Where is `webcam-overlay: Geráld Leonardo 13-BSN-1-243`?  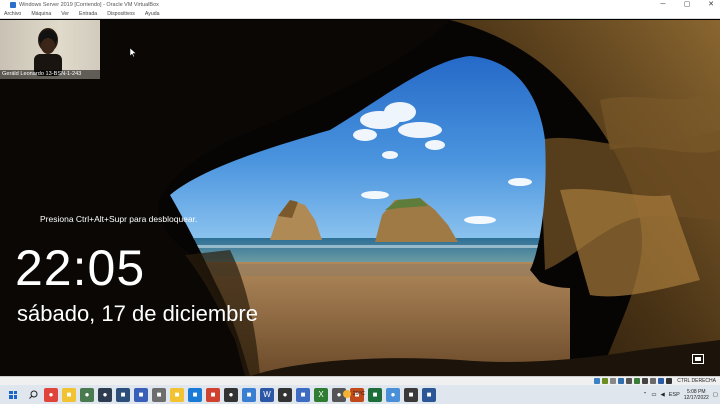 webcam-overlay: Geráld Leonardo 13-BSN-1-243 is located at coordinates (50, 49).